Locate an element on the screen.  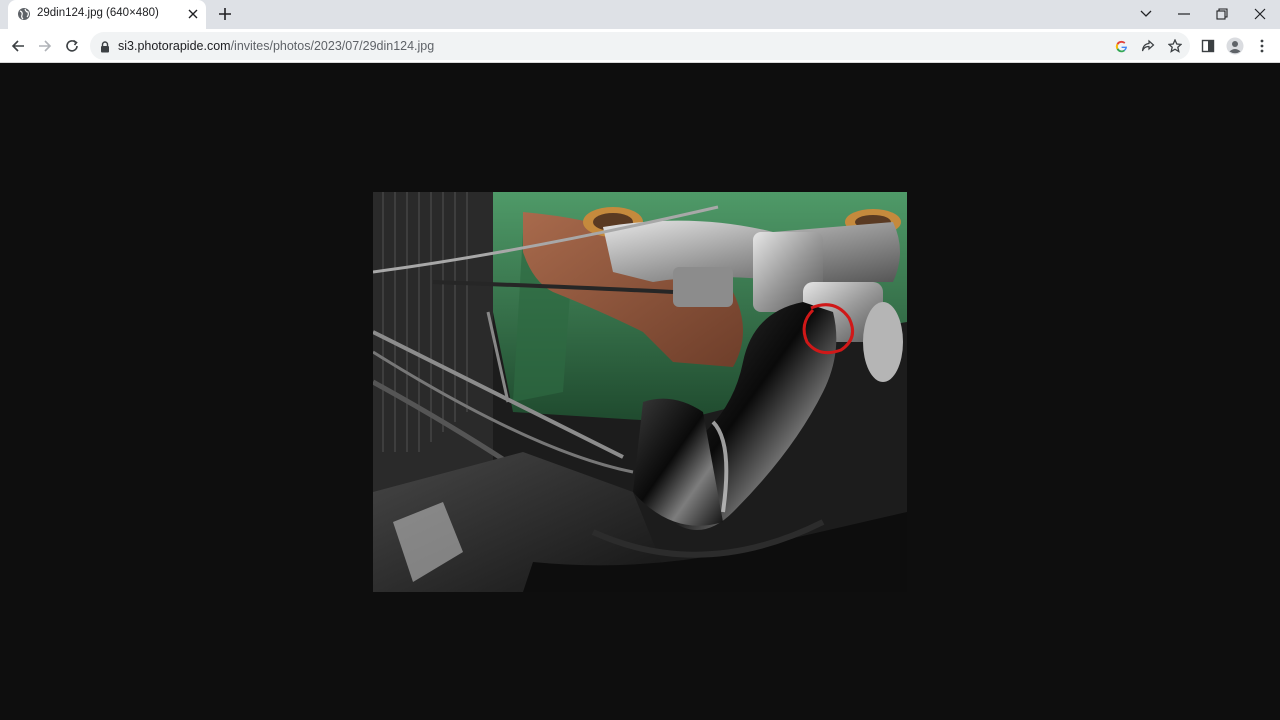
plus-icon is located at coordinates (225, 14).